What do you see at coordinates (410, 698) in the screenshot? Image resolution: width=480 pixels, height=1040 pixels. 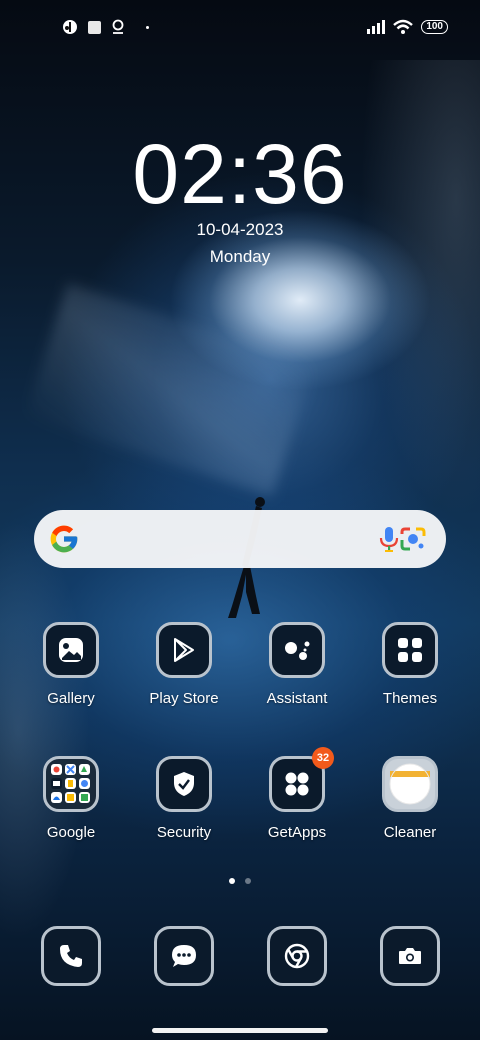 I see `app-label: Themes` at bounding box center [410, 698].